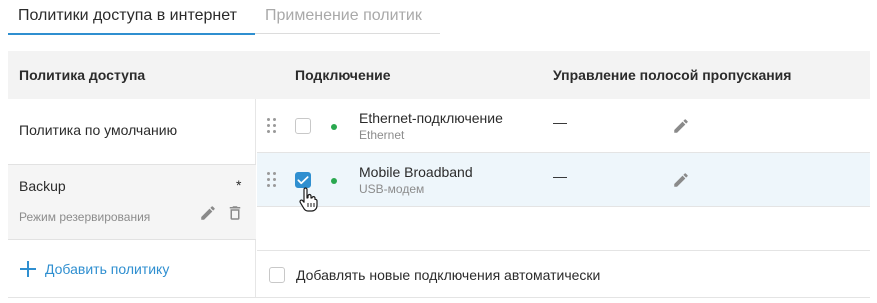 Image resolution: width=877 pixels, height=303 pixels. What do you see at coordinates (82, 75) in the screenshot?
I see `header-policy: Политика доступа` at bounding box center [82, 75].